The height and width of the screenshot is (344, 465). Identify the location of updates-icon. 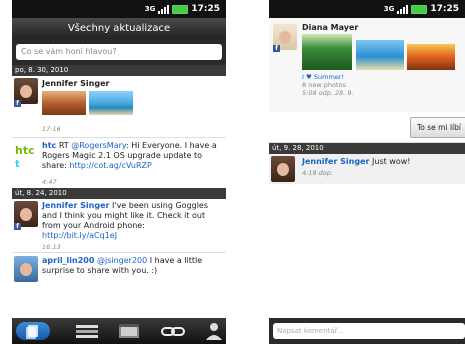
(32, 332).